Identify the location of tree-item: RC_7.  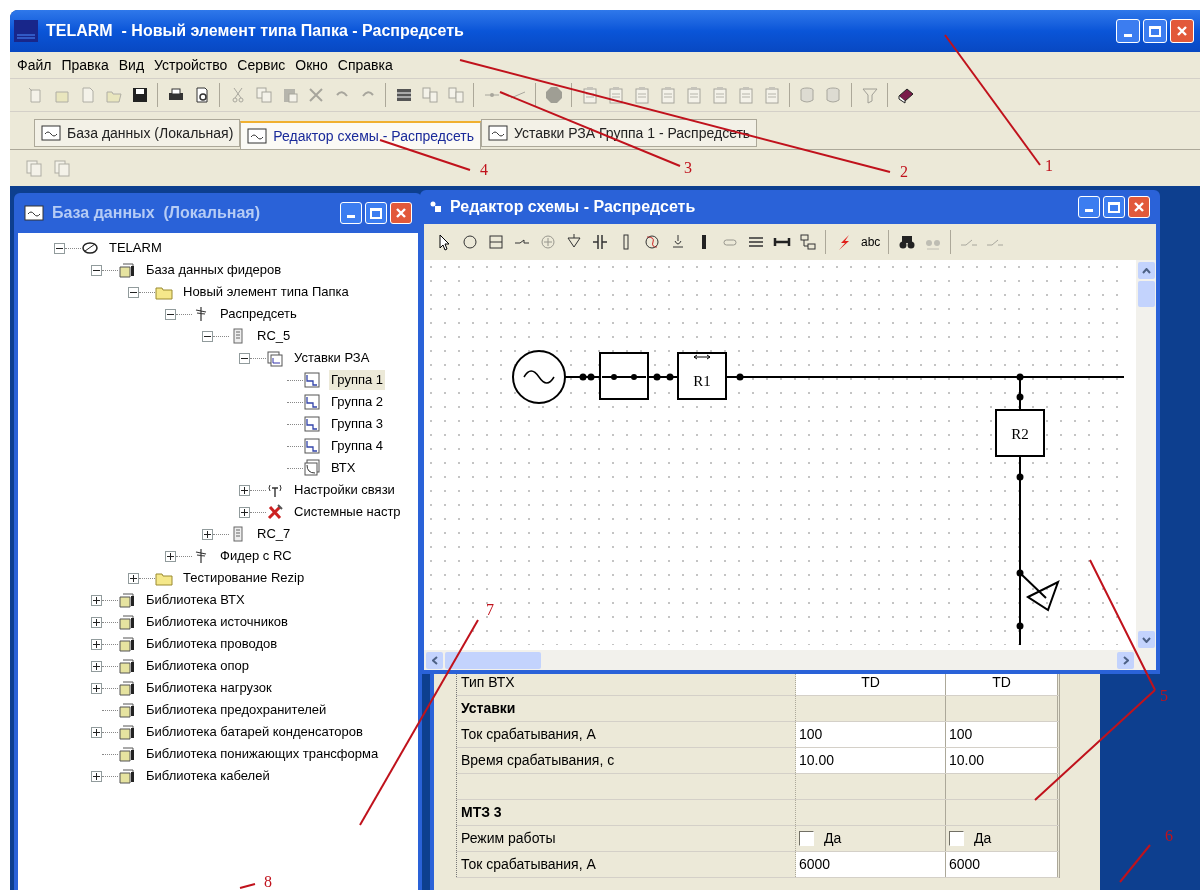
(274, 534).